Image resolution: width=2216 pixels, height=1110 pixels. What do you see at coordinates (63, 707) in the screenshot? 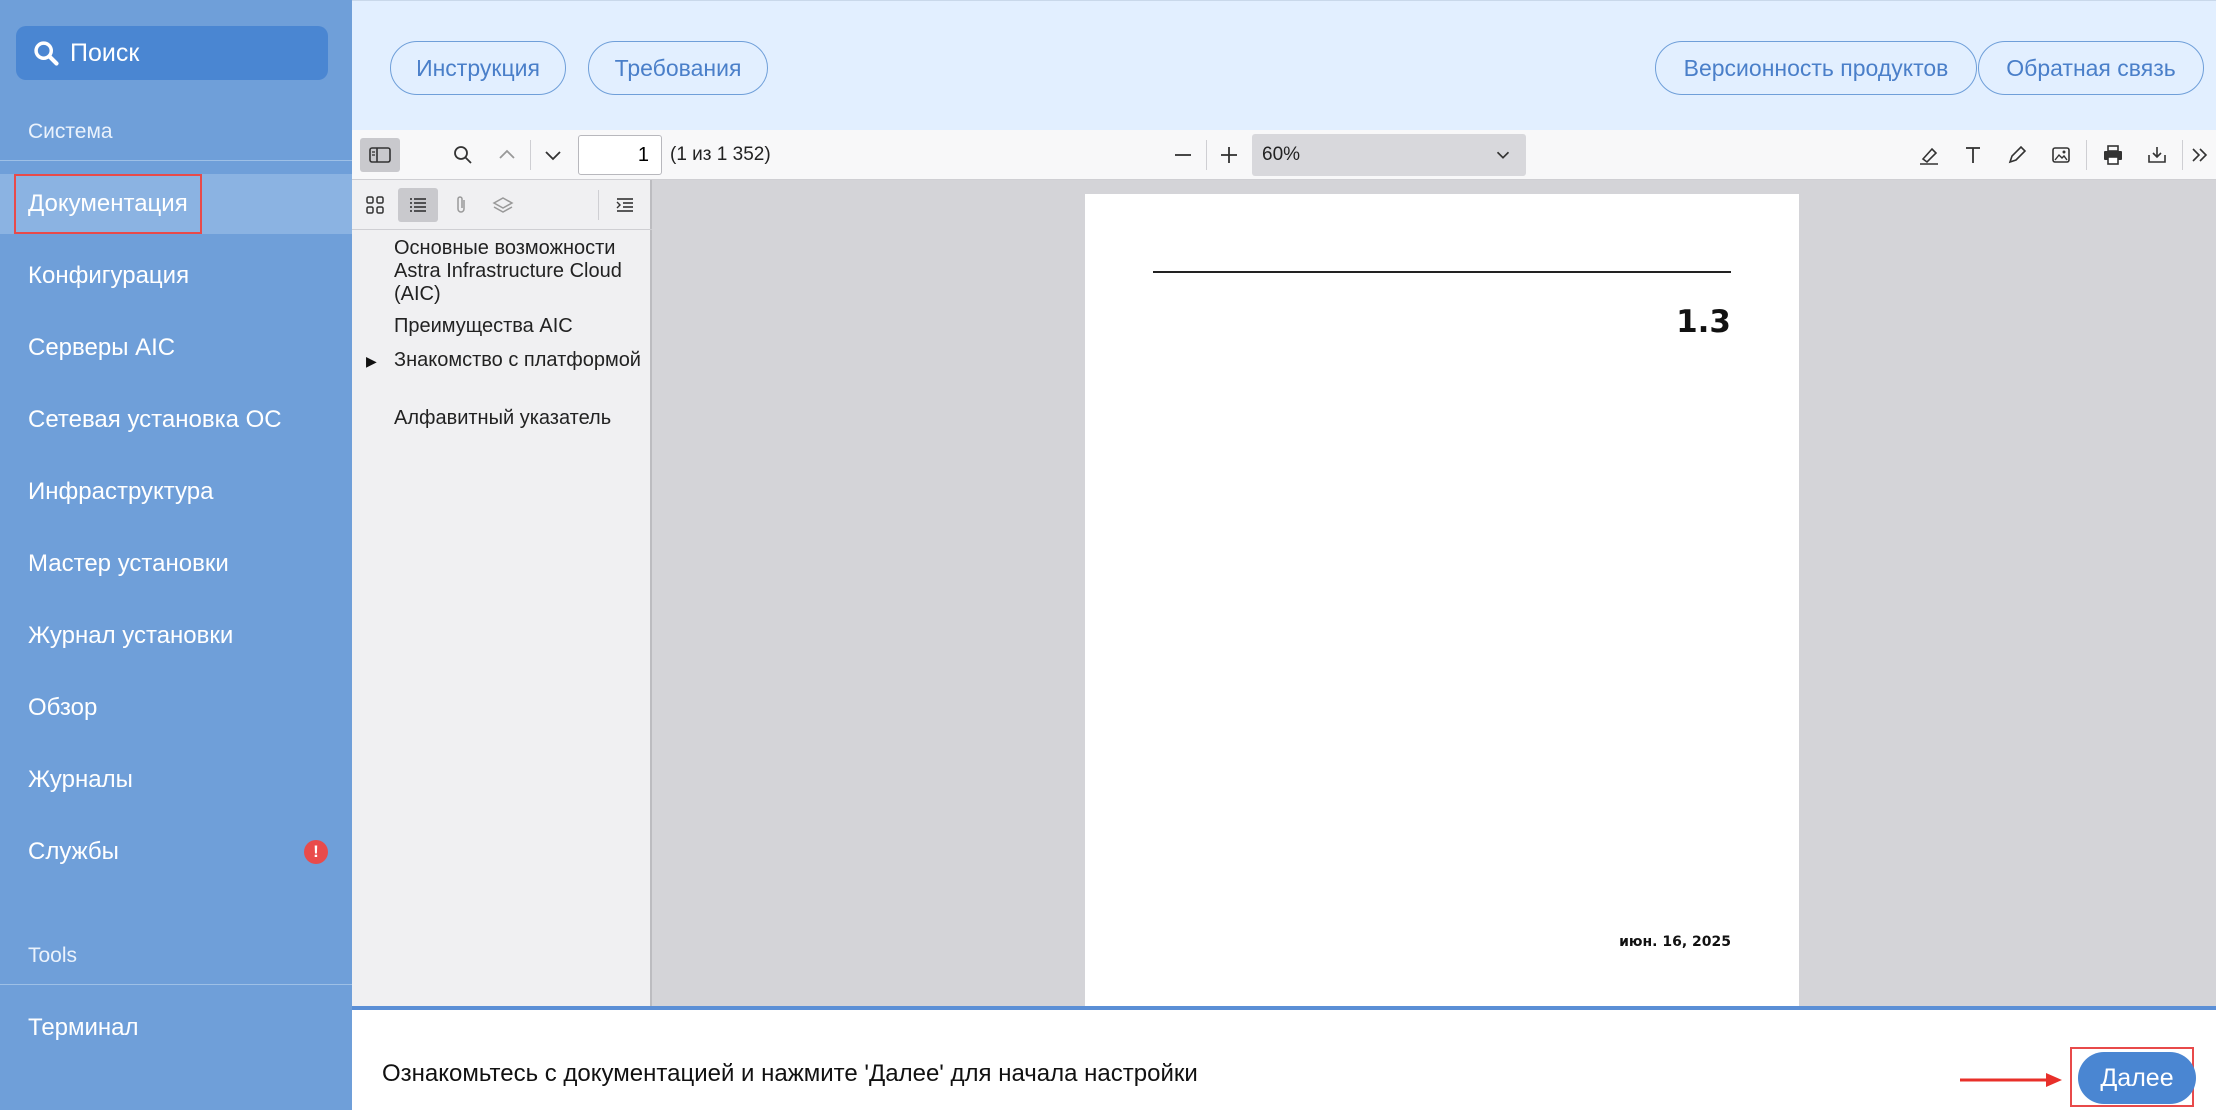
I see `sidebar-item-label: Обзор` at bounding box center [63, 707].